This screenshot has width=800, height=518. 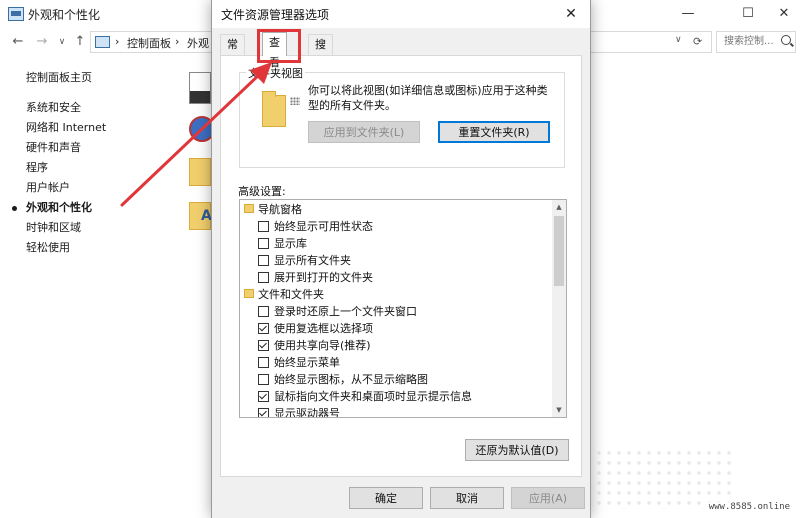 What do you see at coordinates (66, 108) in the screenshot?
I see `sidebar-item-system-security: 系统和安全` at bounding box center [66, 108].